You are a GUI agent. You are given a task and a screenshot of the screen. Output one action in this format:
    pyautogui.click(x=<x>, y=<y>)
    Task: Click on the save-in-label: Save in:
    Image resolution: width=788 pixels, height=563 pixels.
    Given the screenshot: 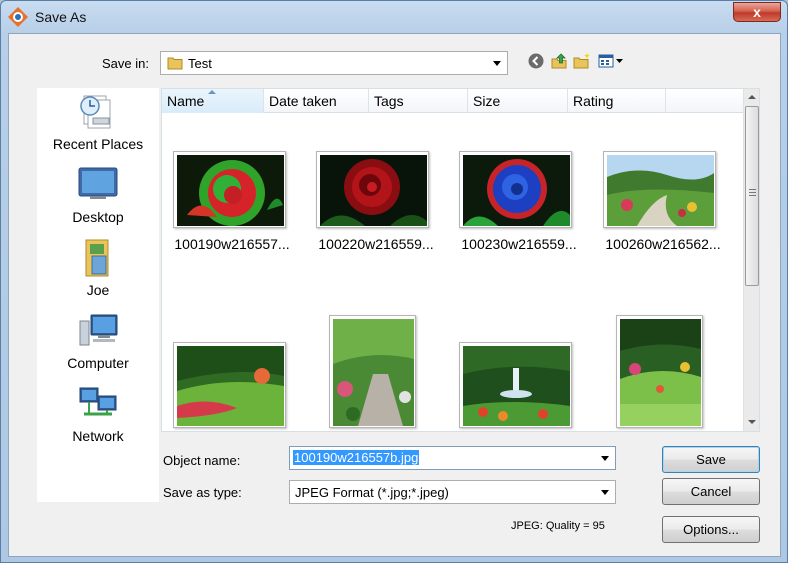 What is the action you would take?
    pyautogui.click(x=125, y=63)
    